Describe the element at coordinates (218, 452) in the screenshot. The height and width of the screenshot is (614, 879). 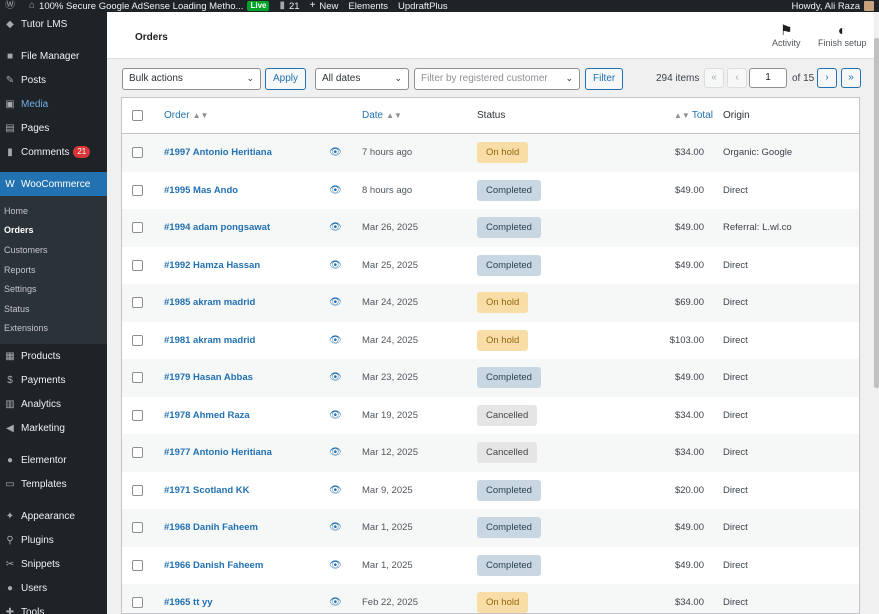
I see `order-link: #1977 Antonio Heritiana` at that location.